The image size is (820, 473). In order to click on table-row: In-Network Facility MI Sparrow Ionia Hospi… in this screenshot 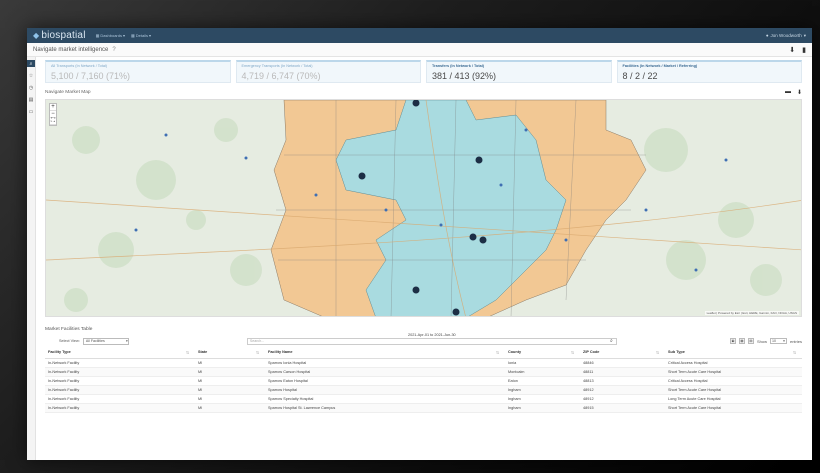, I will do `click(423, 363)`.